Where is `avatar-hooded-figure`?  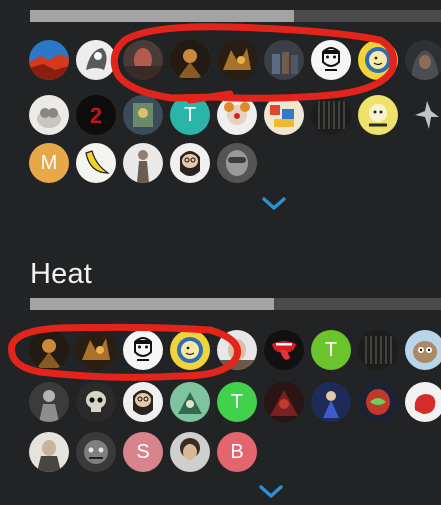
avatar-hooded-figure is located at coordinates (423, 60).